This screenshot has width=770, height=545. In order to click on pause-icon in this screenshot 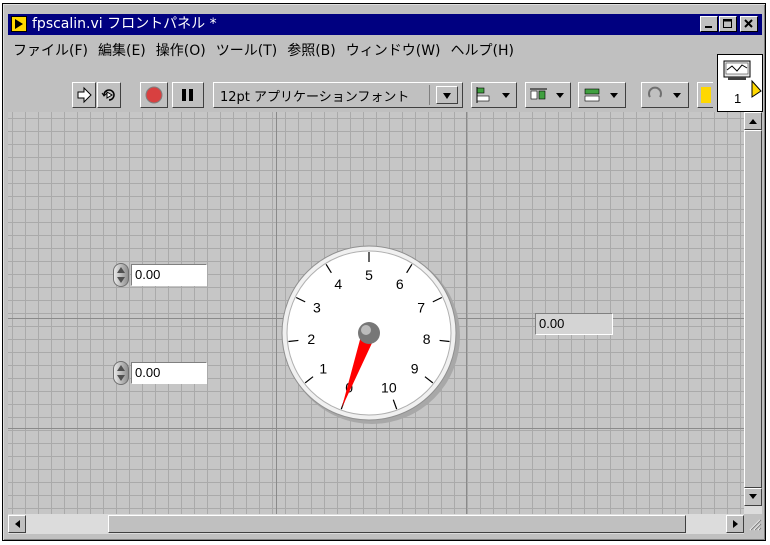, I will do `click(187, 95)`.